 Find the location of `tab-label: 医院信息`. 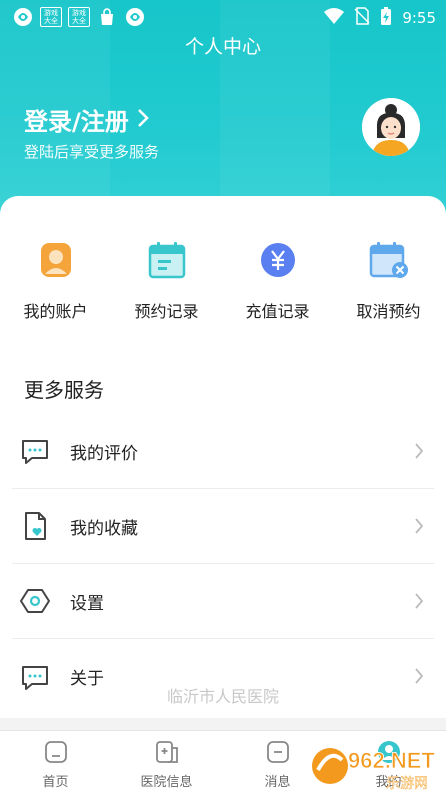

tab-label: 医院信息 is located at coordinates (166, 782).